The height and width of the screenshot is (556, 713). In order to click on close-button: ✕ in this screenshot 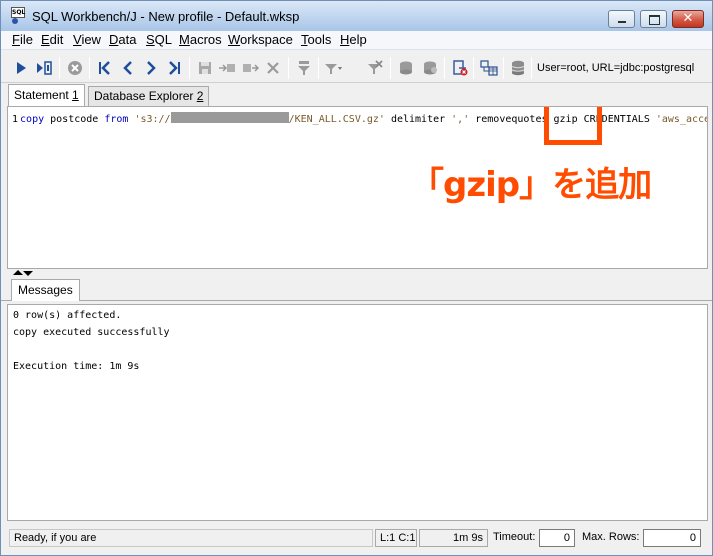, I will do `click(688, 19)`.